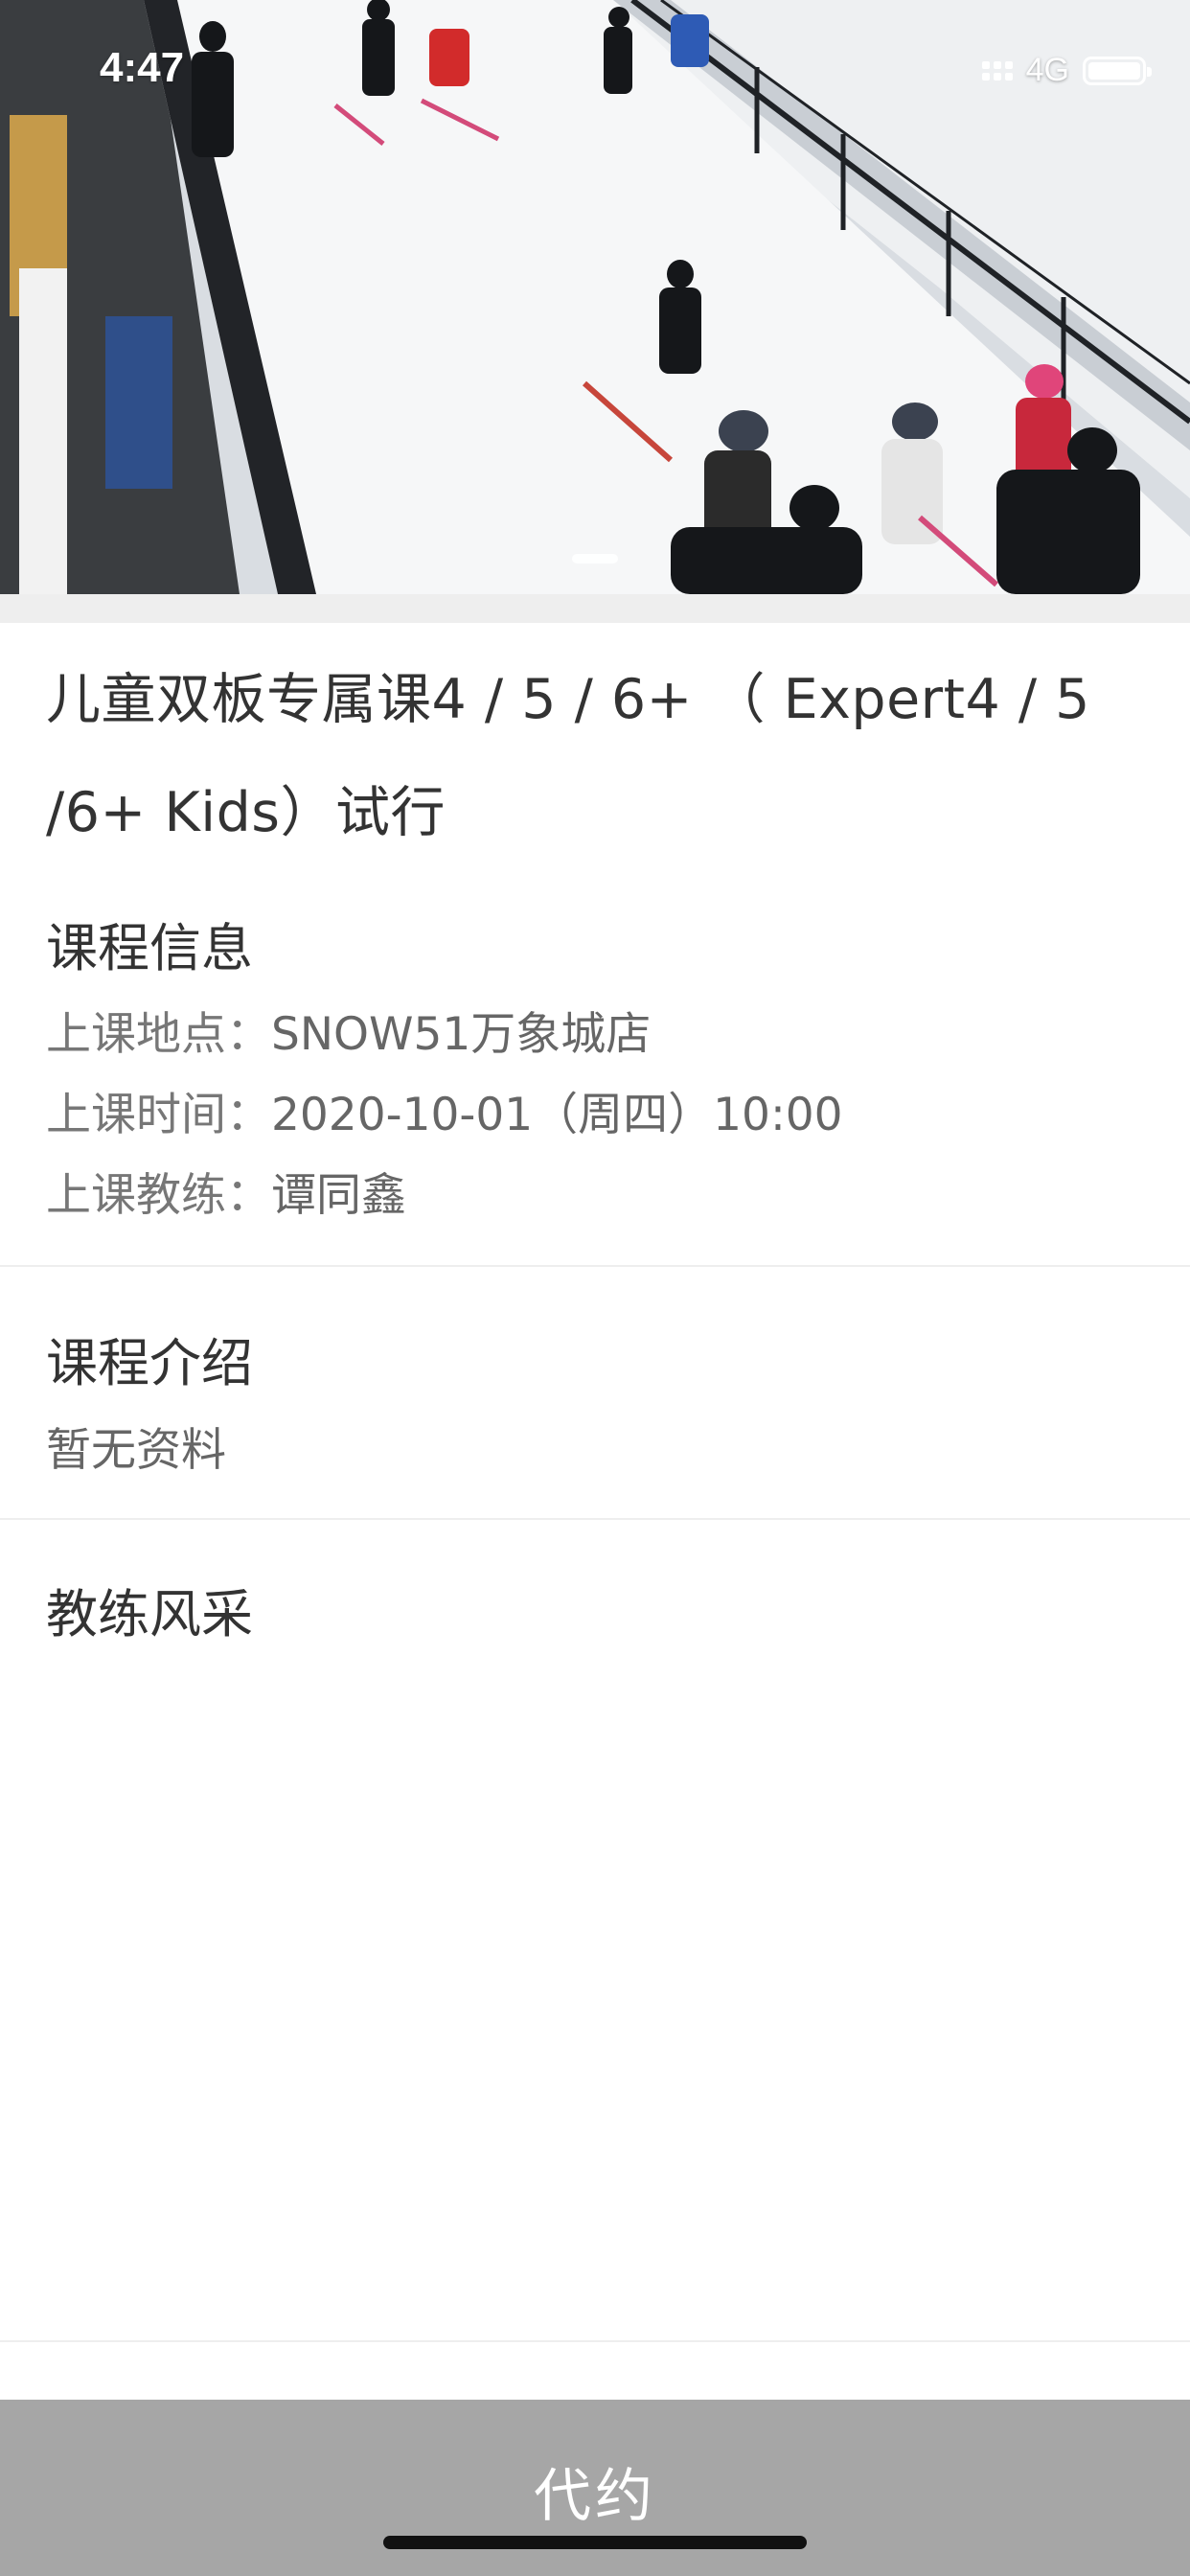 The width and height of the screenshot is (1190, 2576). What do you see at coordinates (339, 1195) in the screenshot?
I see `coach-value: 谭同鑫` at bounding box center [339, 1195].